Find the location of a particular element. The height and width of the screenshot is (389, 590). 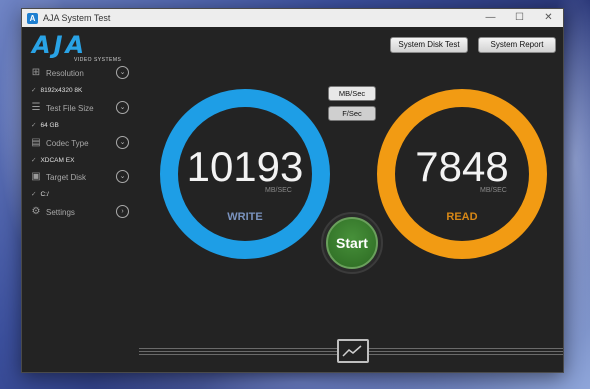

write-label: WRITE is located at coordinates (245, 217).